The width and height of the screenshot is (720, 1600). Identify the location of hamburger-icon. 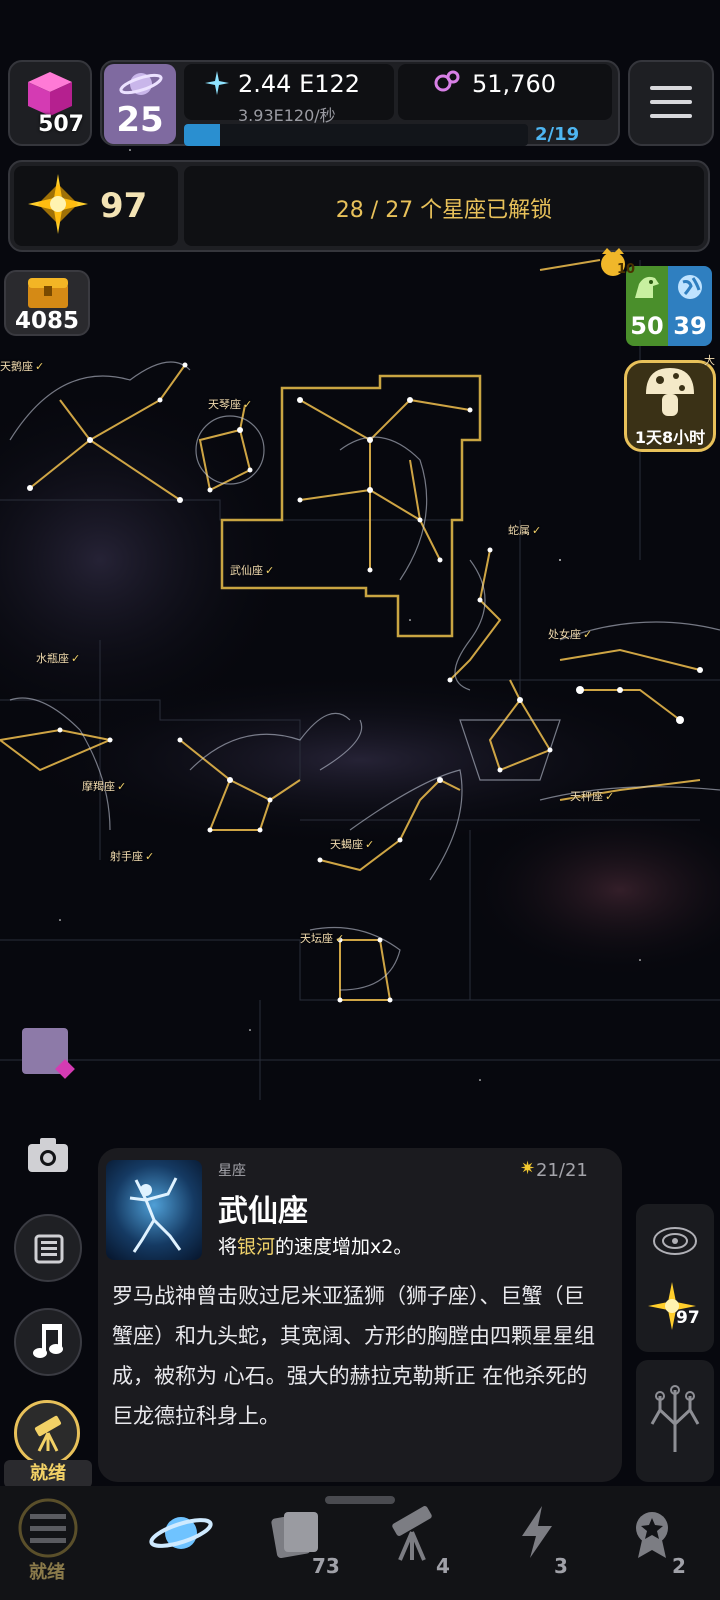
(671, 102).